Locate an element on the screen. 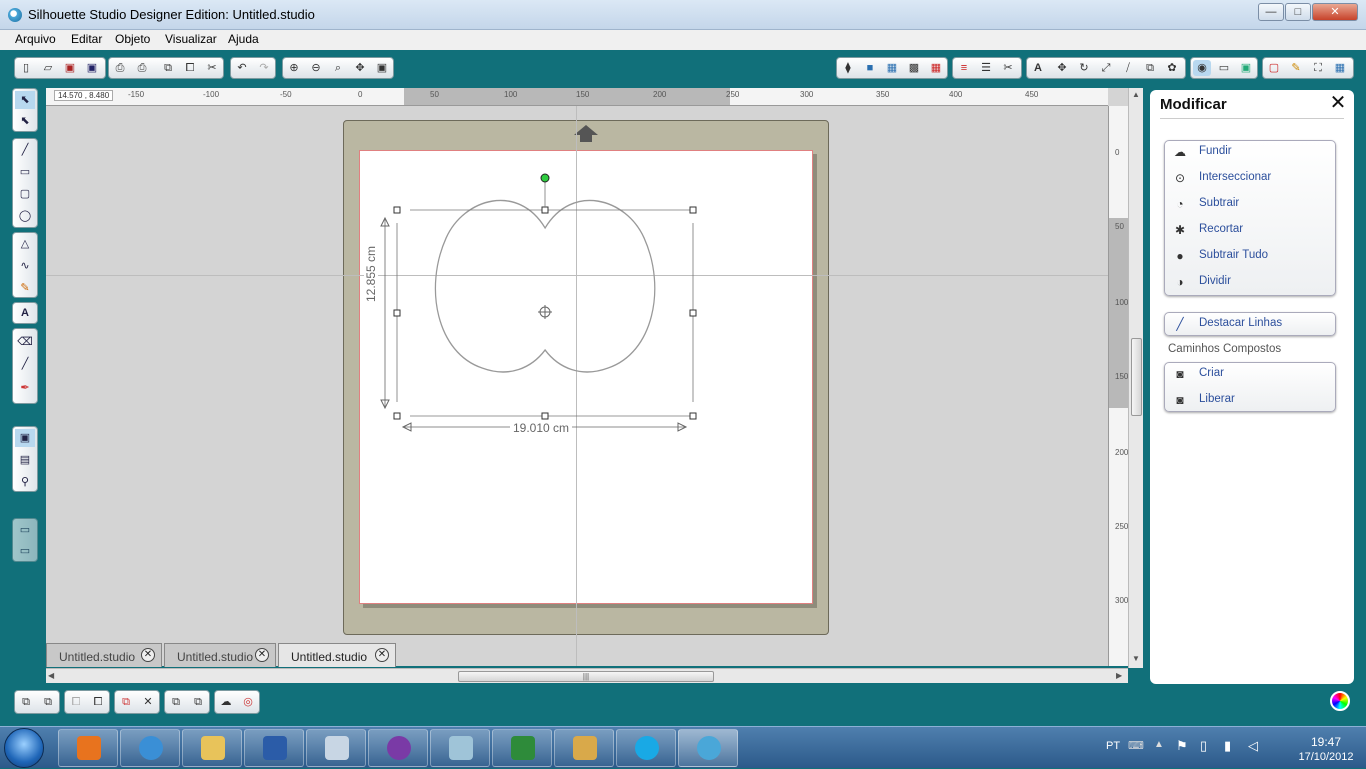  offset-panel-icon: ▭ is located at coordinates (1224, 68).